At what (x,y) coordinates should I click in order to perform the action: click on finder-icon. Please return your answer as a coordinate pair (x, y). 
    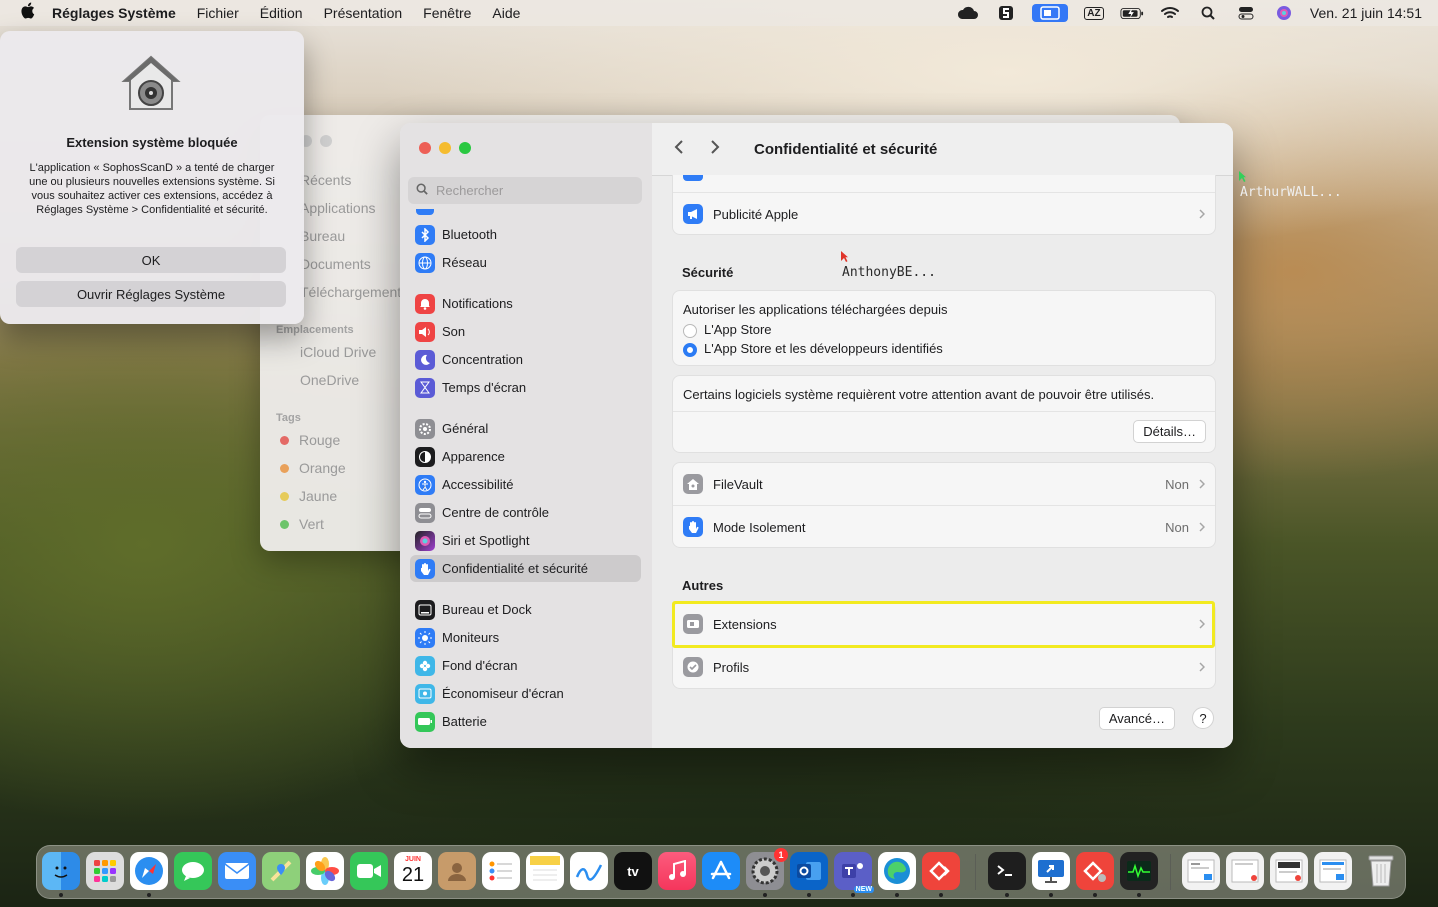
    Looking at the image, I should click on (61, 874).